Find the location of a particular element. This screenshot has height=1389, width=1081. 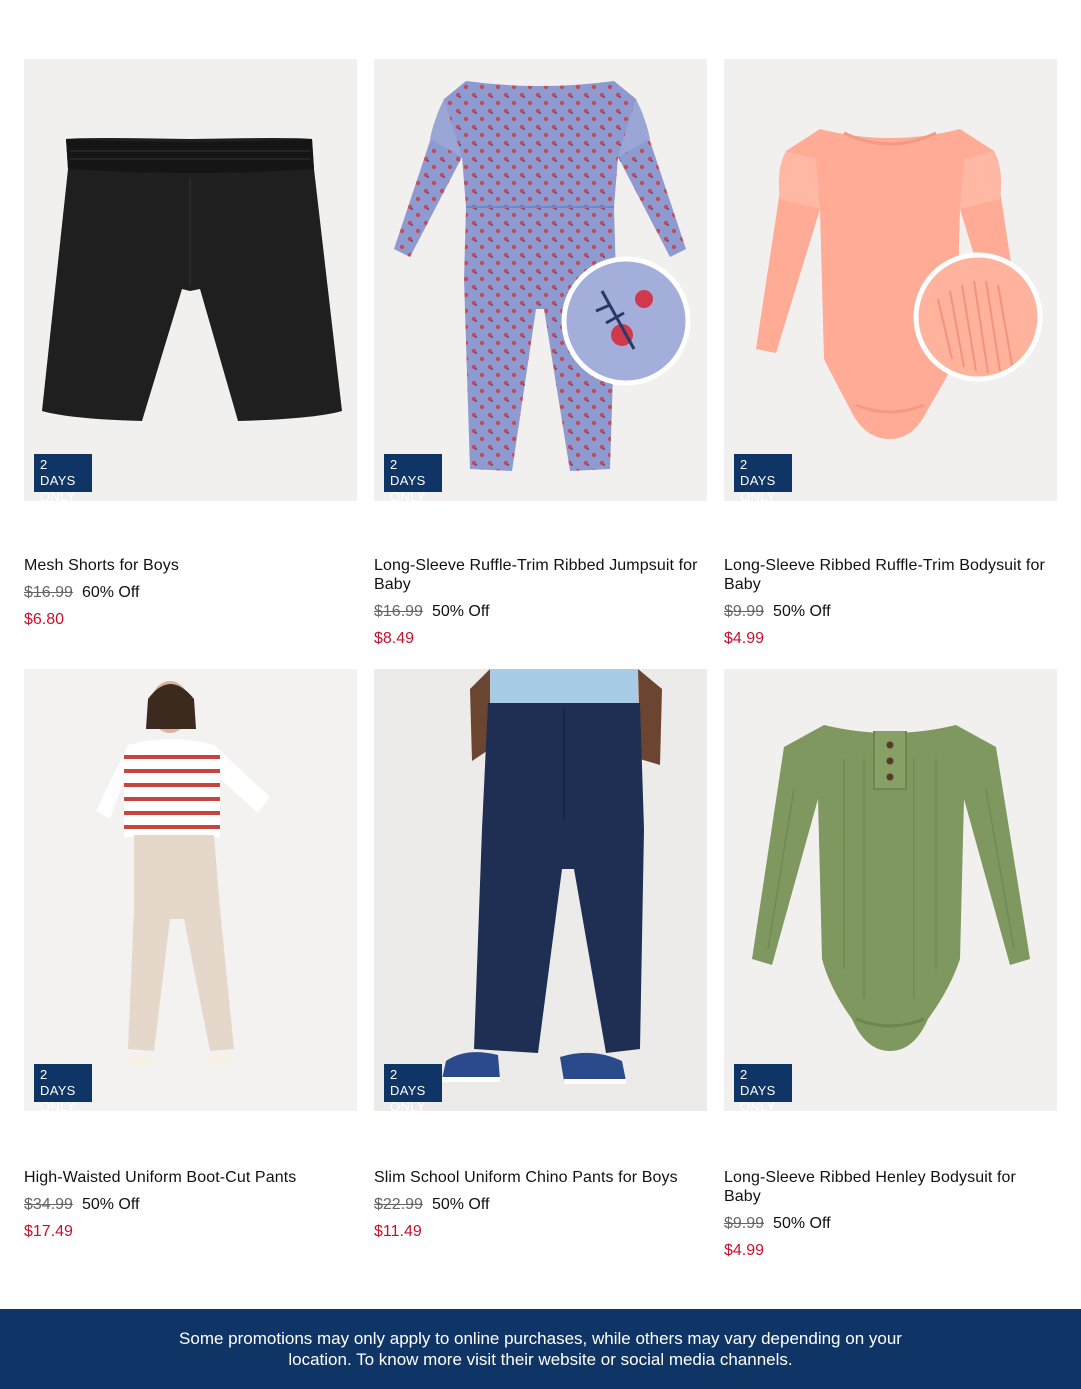

peach-bodysuit-image is located at coordinates (899, 284).